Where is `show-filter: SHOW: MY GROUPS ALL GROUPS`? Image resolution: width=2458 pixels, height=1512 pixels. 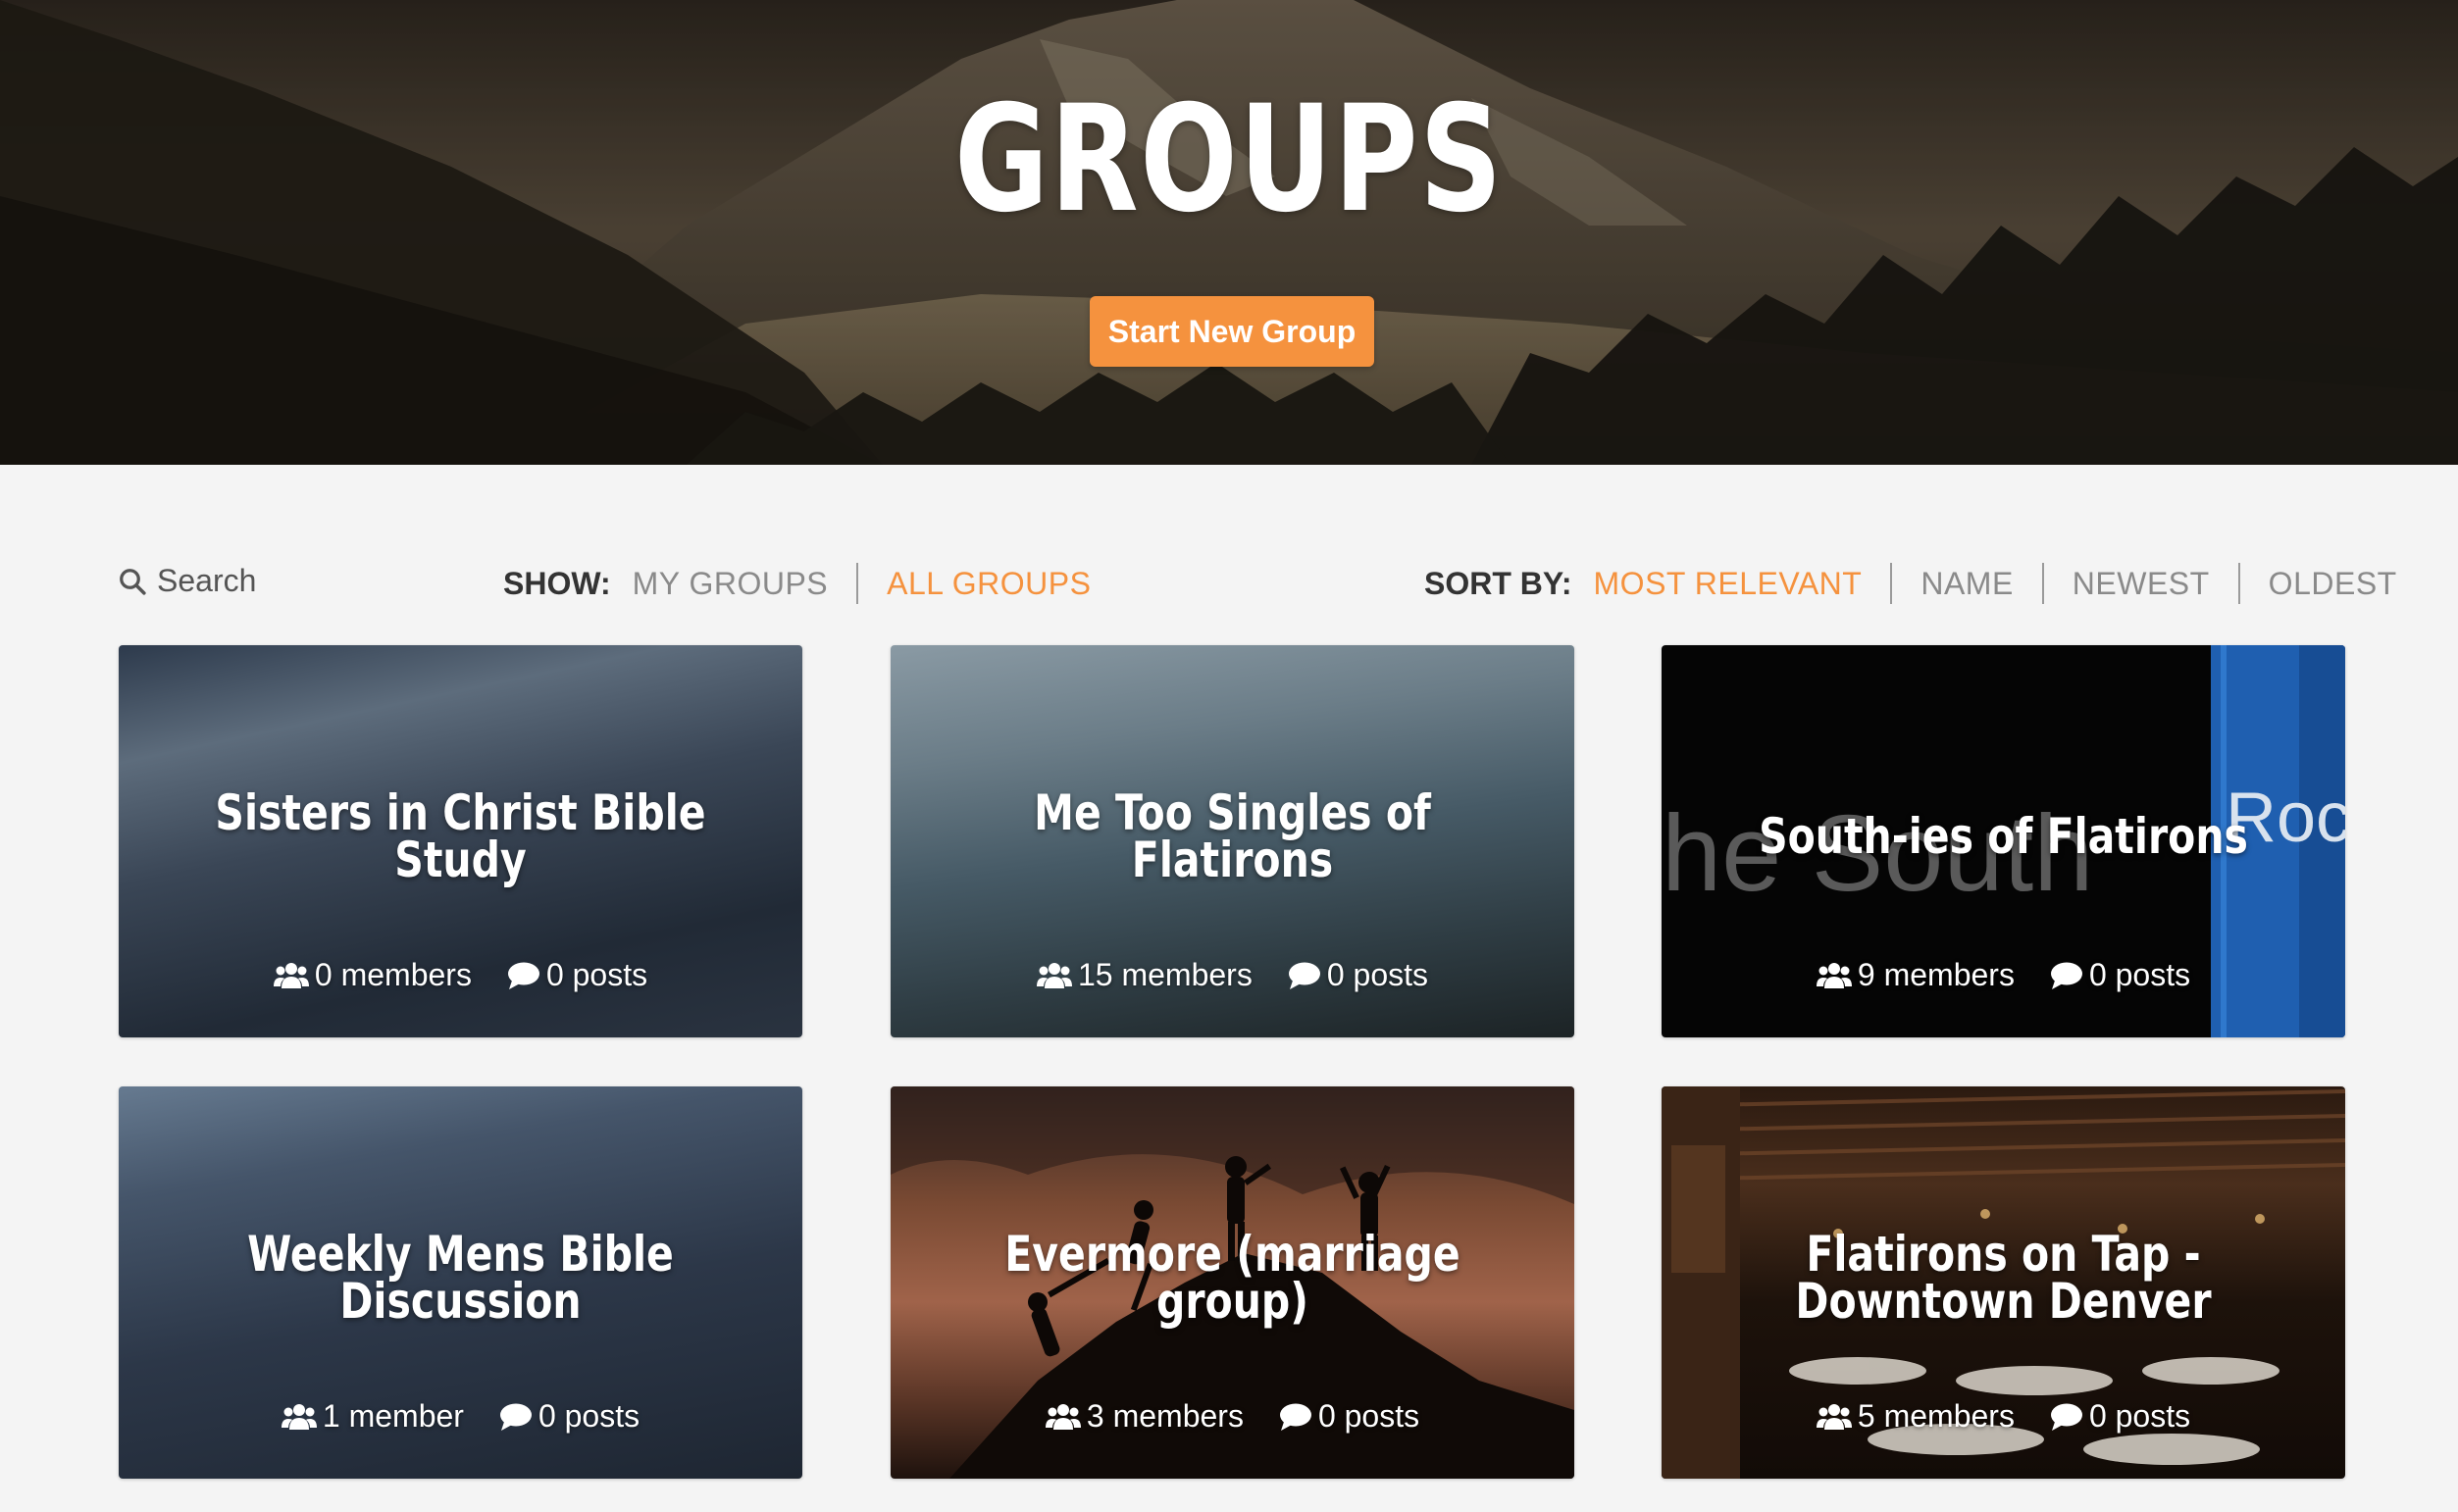
show-filter: SHOW: MY GROUPS ALL GROUPS is located at coordinates (811, 583).